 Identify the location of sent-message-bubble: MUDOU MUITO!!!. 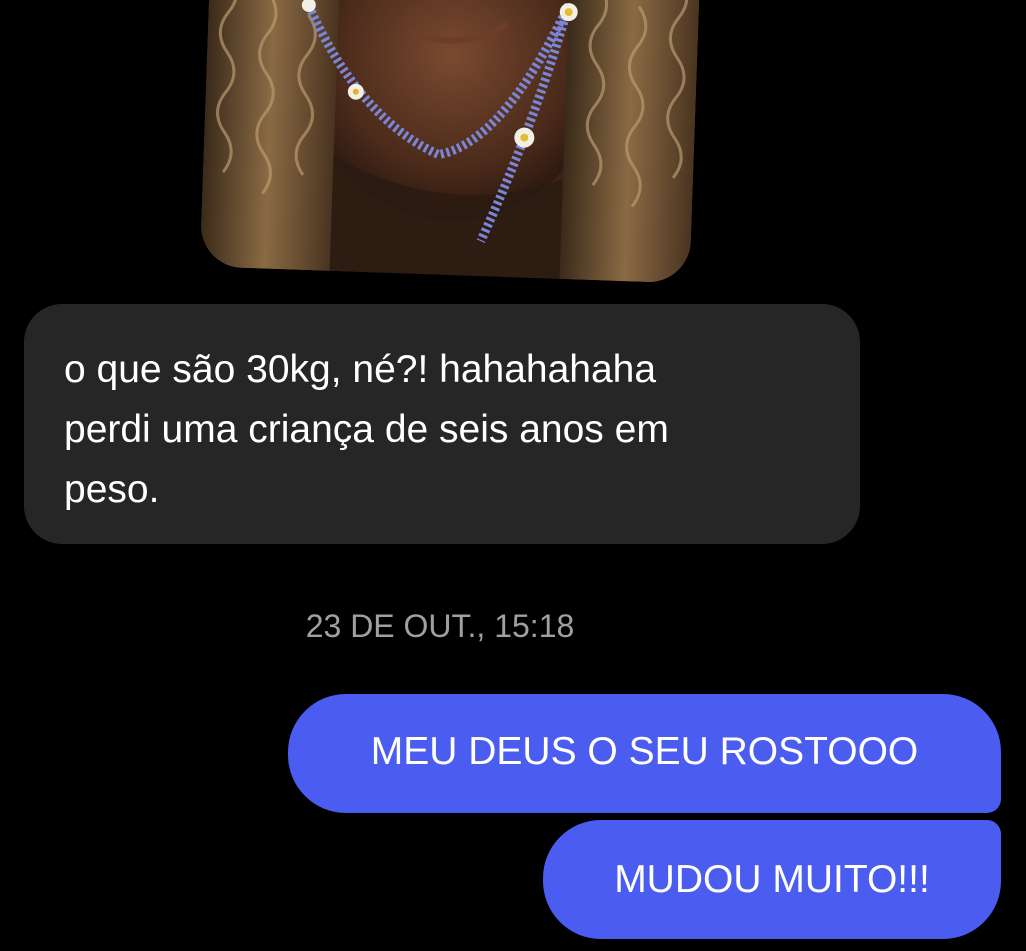
(772, 879).